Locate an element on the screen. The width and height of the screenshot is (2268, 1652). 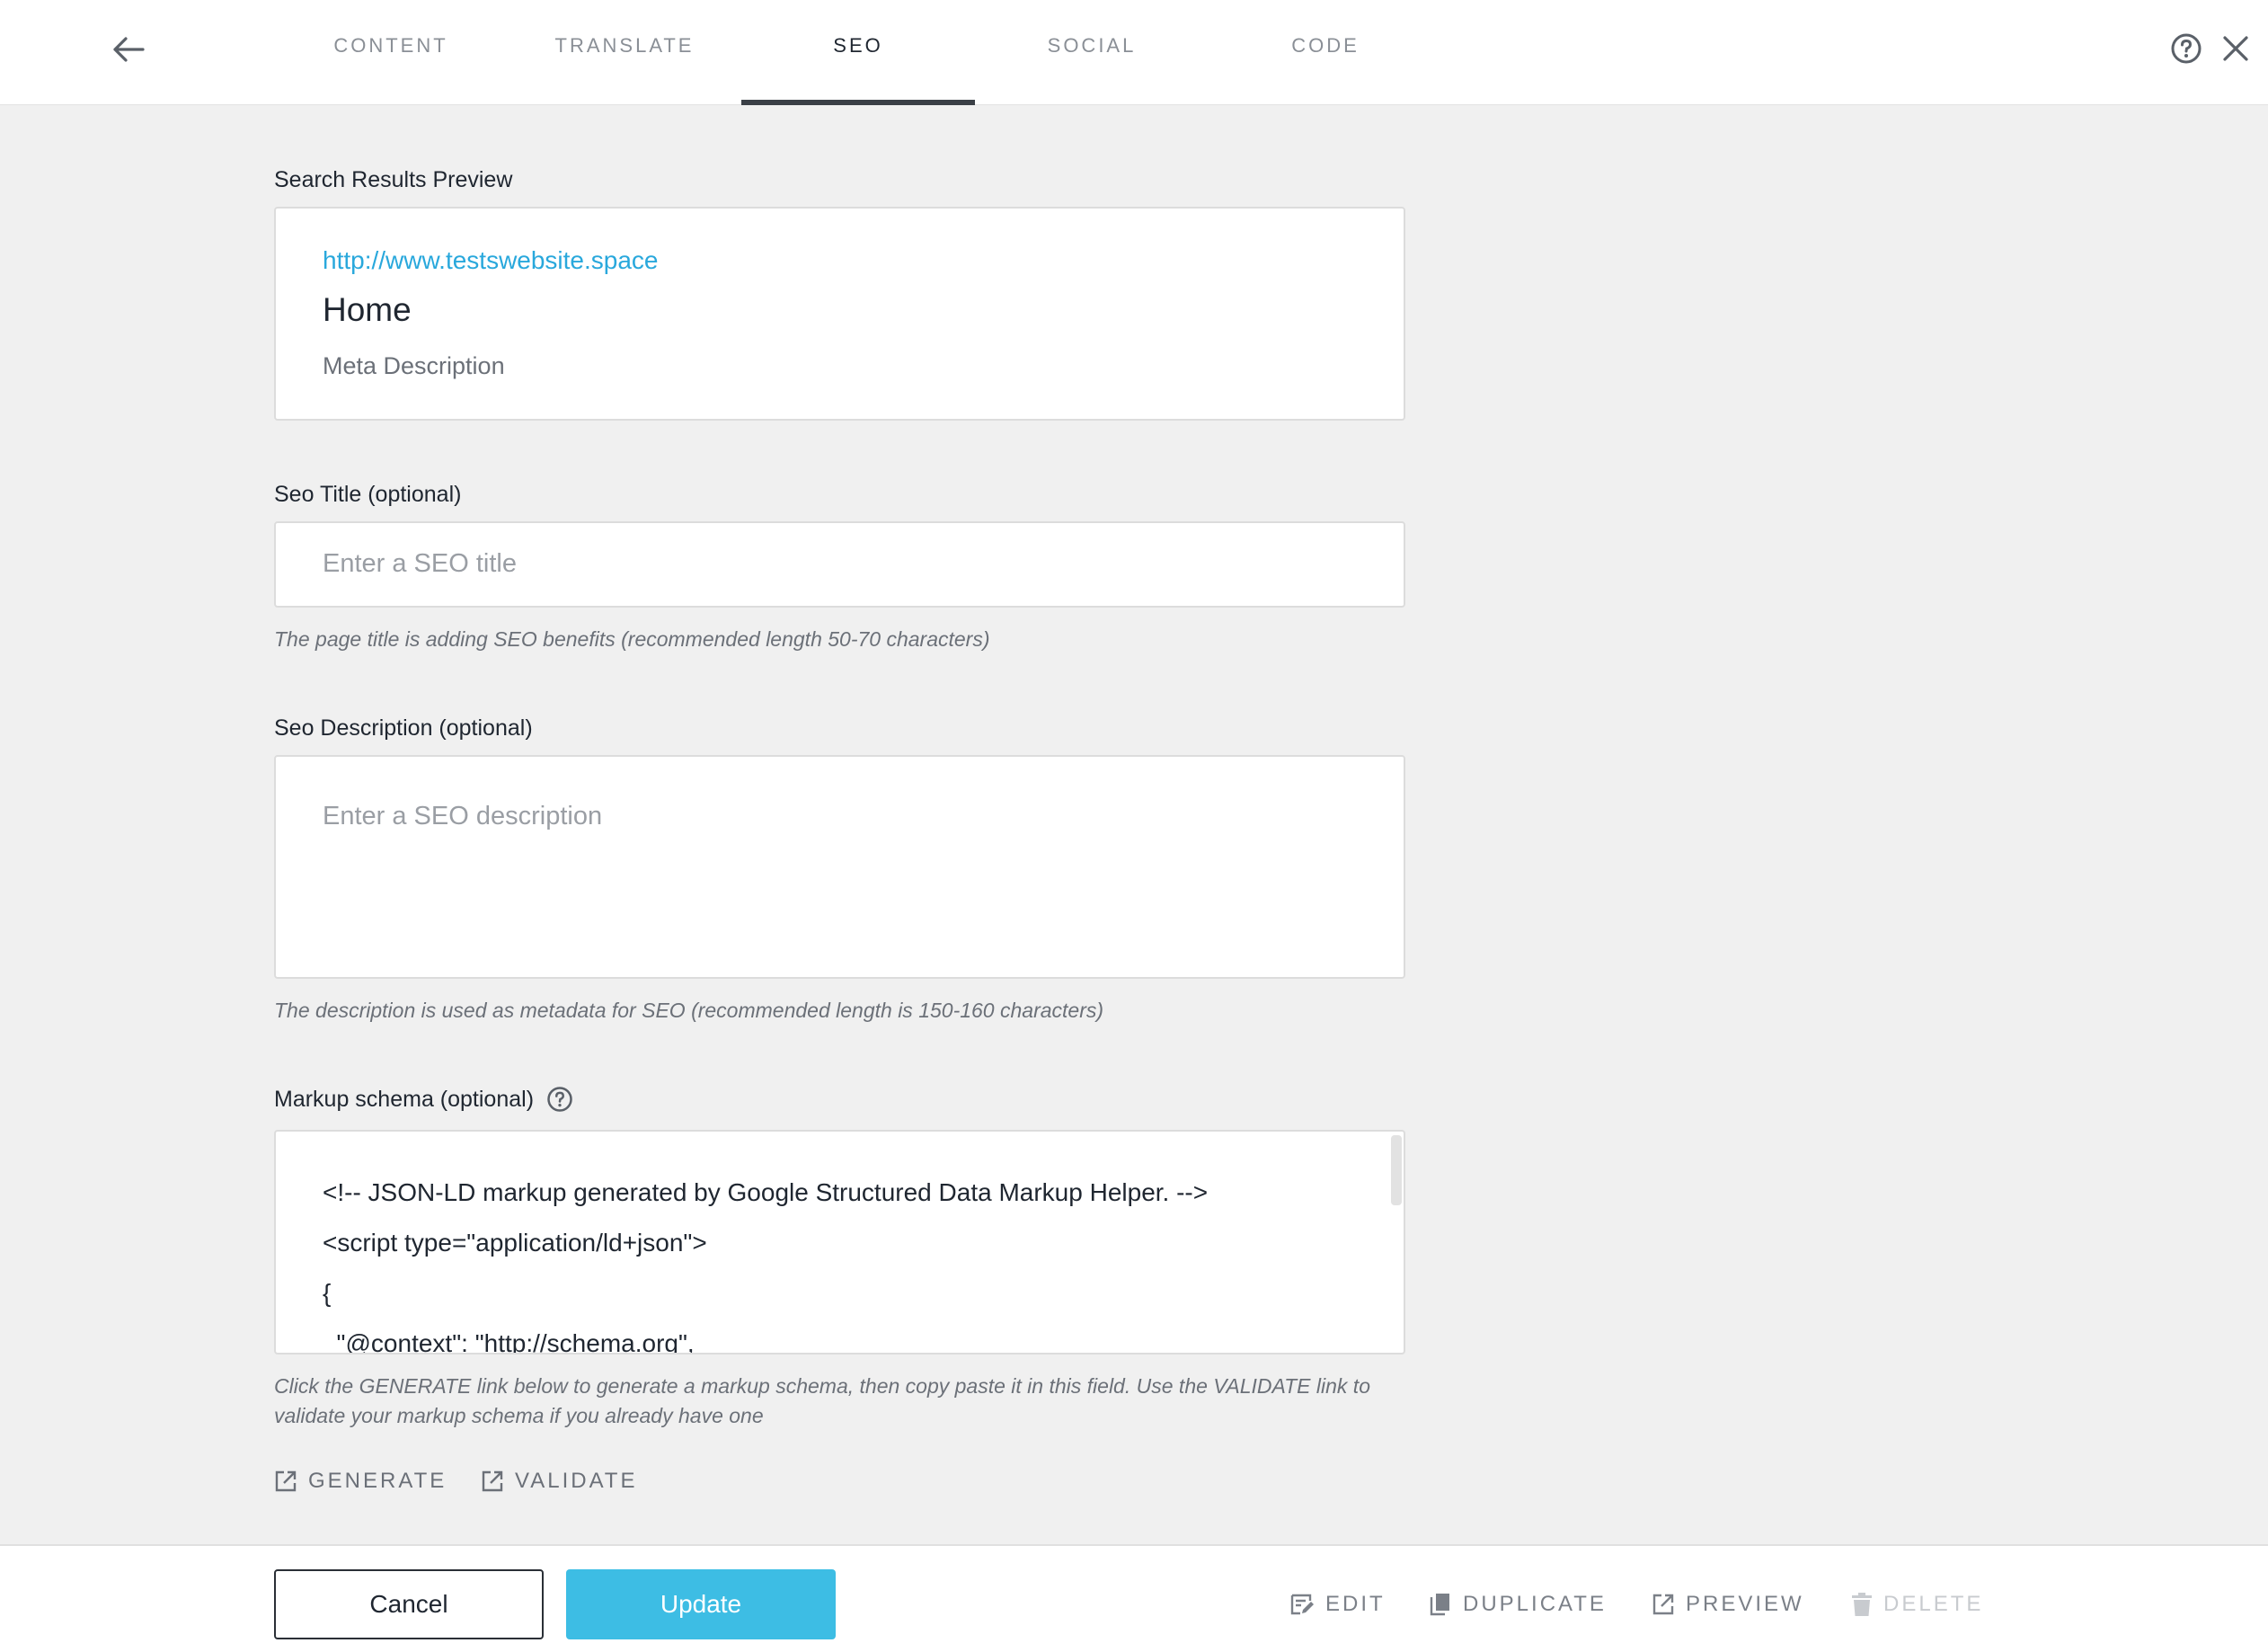
help-button is located at coordinates (2186, 48).